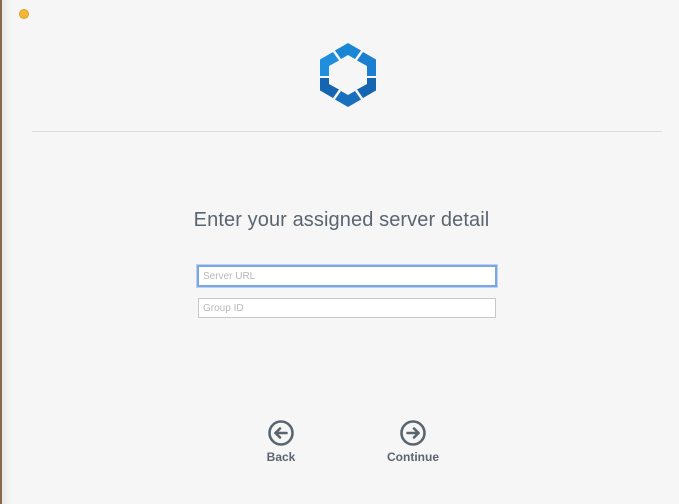  What do you see at coordinates (413, 433) in the screenshot?
I see `arrow-right-circle-icon` at bounding box center [413, 433].